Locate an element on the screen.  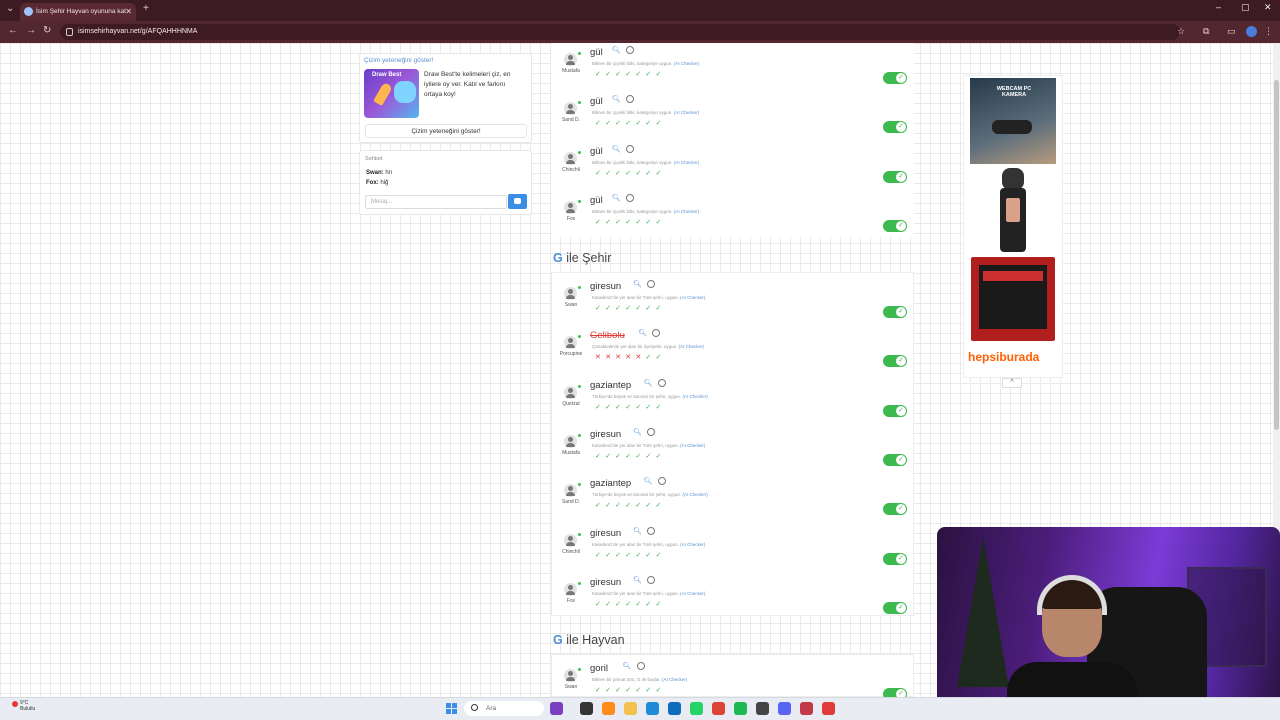
close-window-icon: ✕ is located at coordinates (1268, 7).